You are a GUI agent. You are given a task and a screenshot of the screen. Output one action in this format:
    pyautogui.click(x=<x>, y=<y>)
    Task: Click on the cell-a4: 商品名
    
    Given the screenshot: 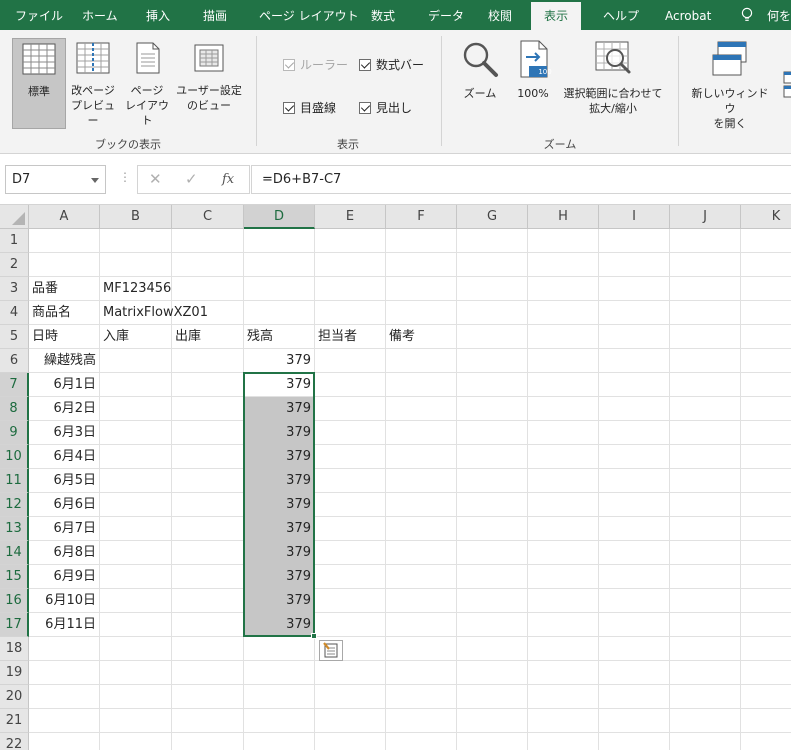 What is the action you would take?
    pyautogui.click(x=64, y=313)
    